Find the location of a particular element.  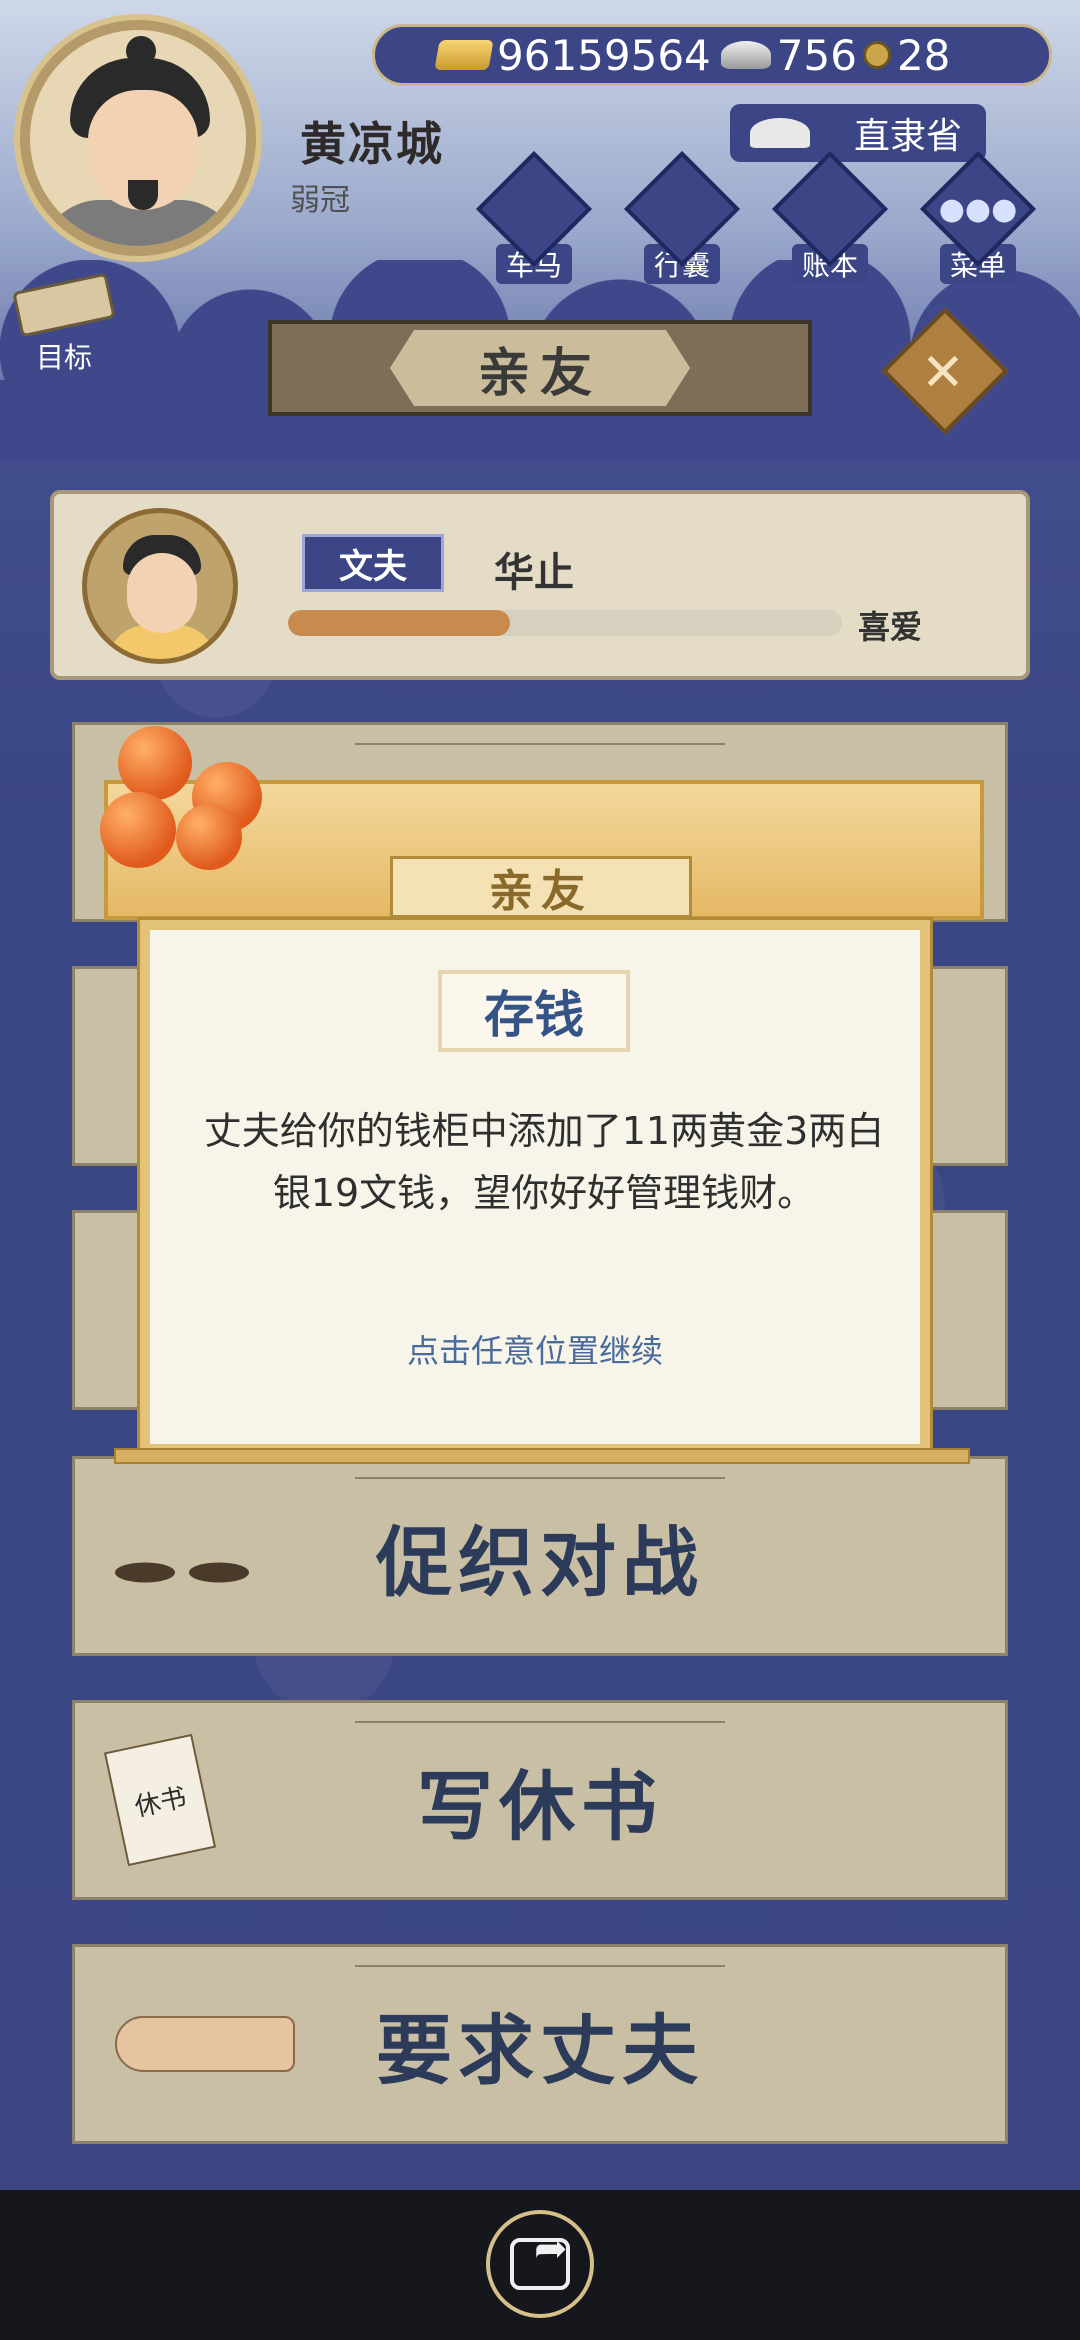

gold-ingot-icon is located at coordinates (464, 55).